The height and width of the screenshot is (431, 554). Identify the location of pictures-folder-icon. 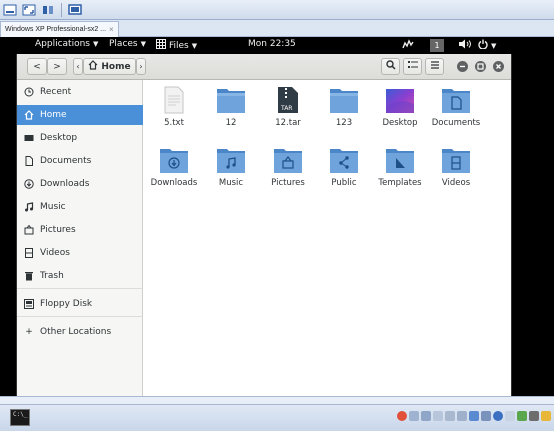
(288, 161).